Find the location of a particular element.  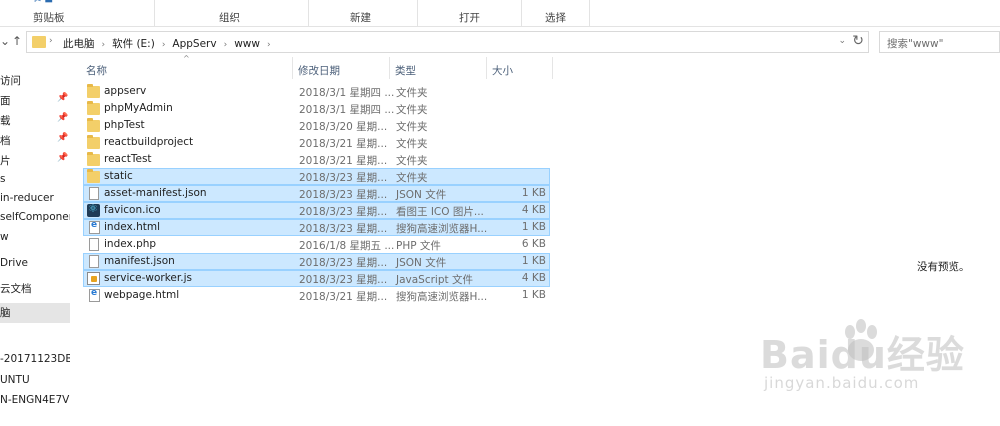

favicon-icon is located at coordinates (93, 209).